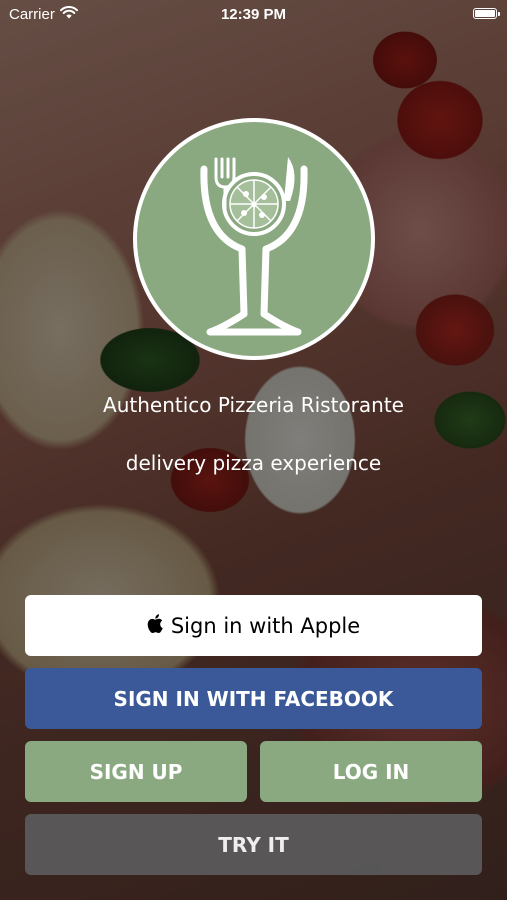 The height and width of the screenshot is (900, 507). I want to click on log-in-label: LOG IN, so click(371, 771).